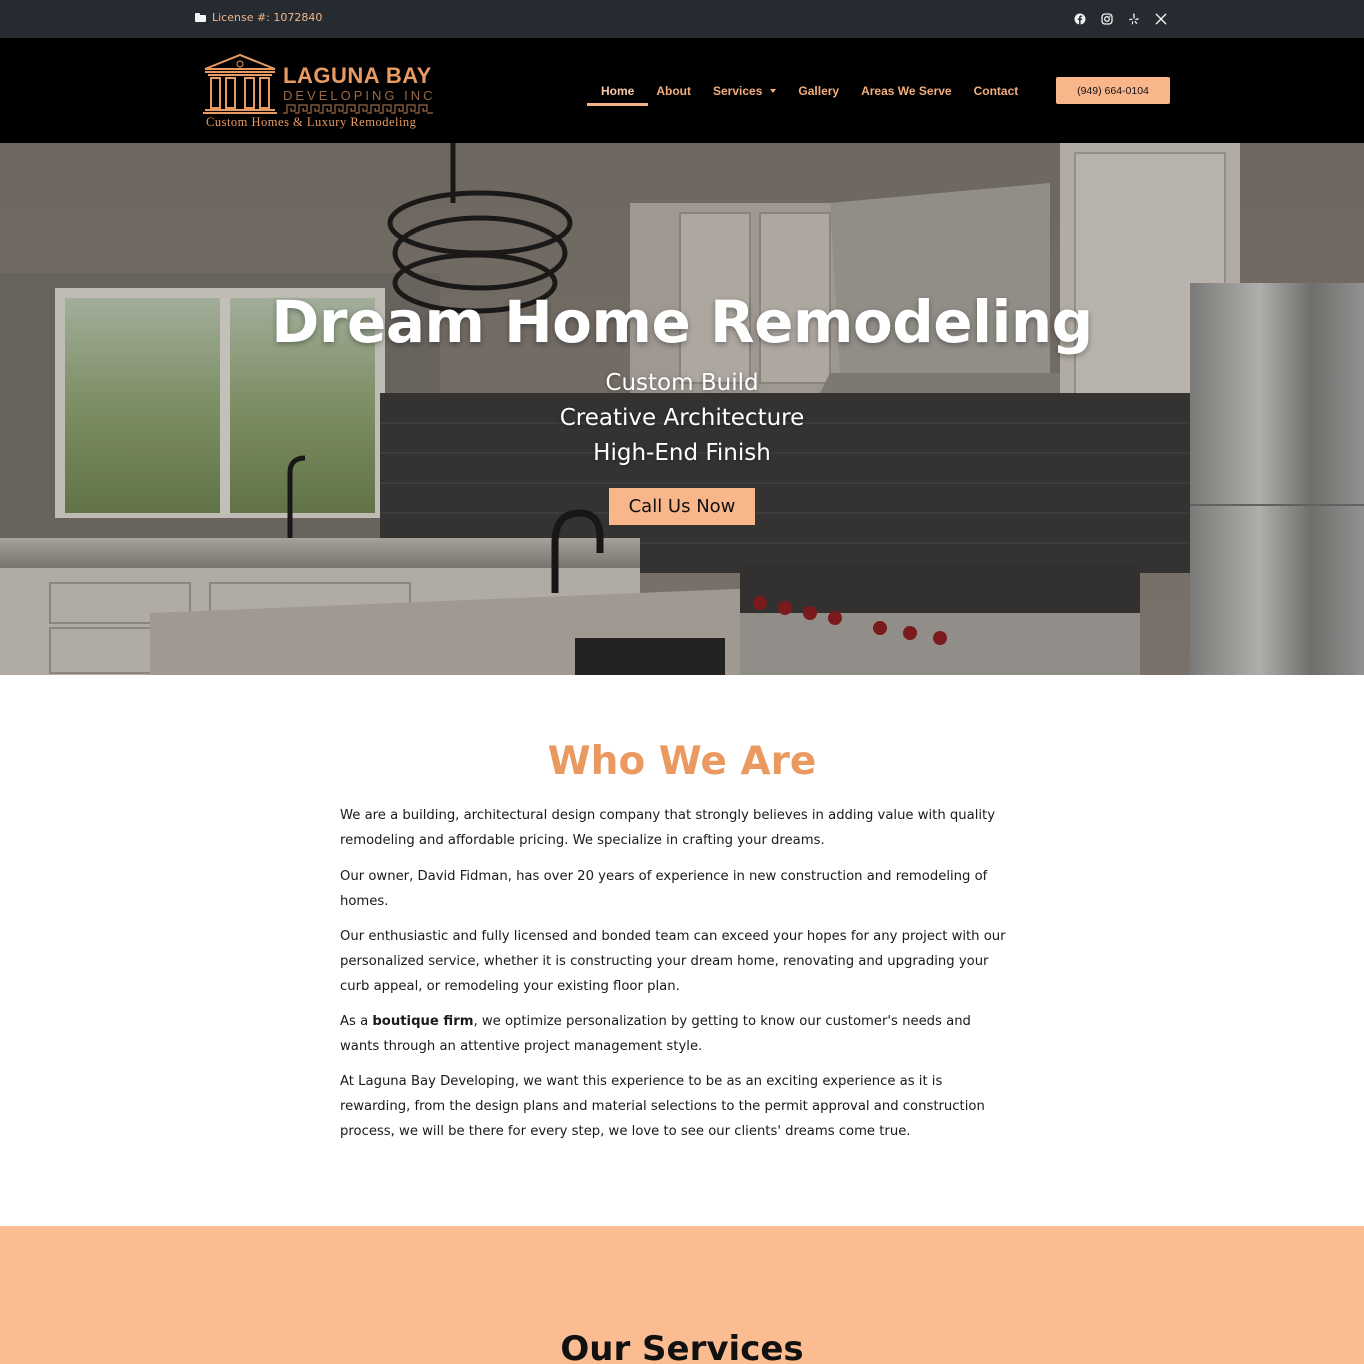 The image size is (1364, 1364). Describe the element at coordinates (618, 91) in the screenshot. I see `nav-home-label: Home` at that location.